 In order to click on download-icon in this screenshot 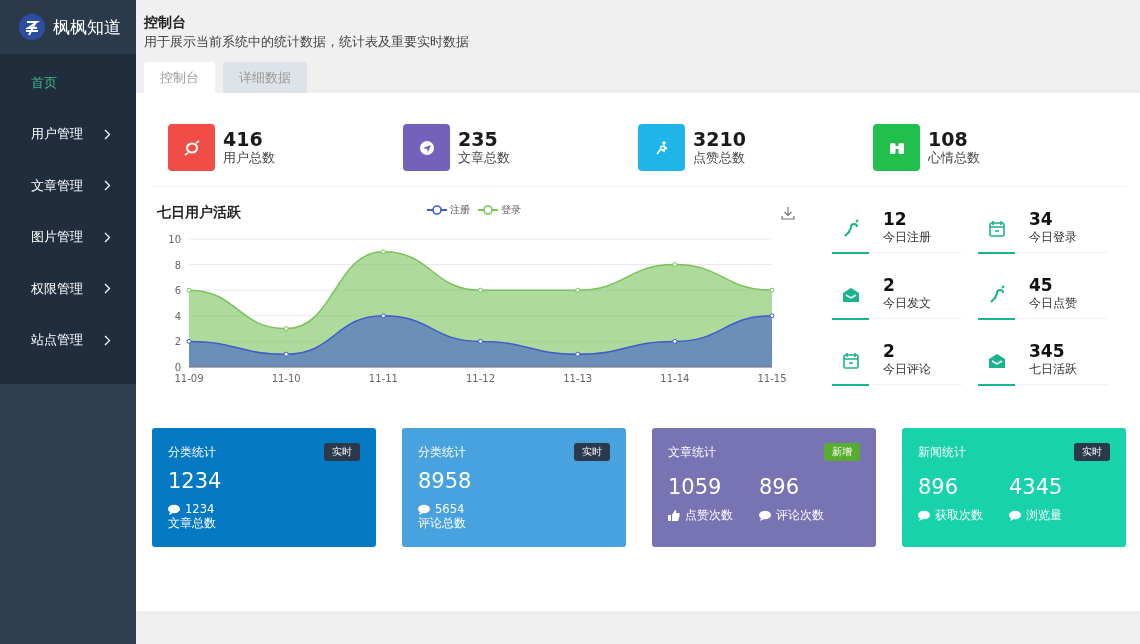, I will do `click(788, 213)`.